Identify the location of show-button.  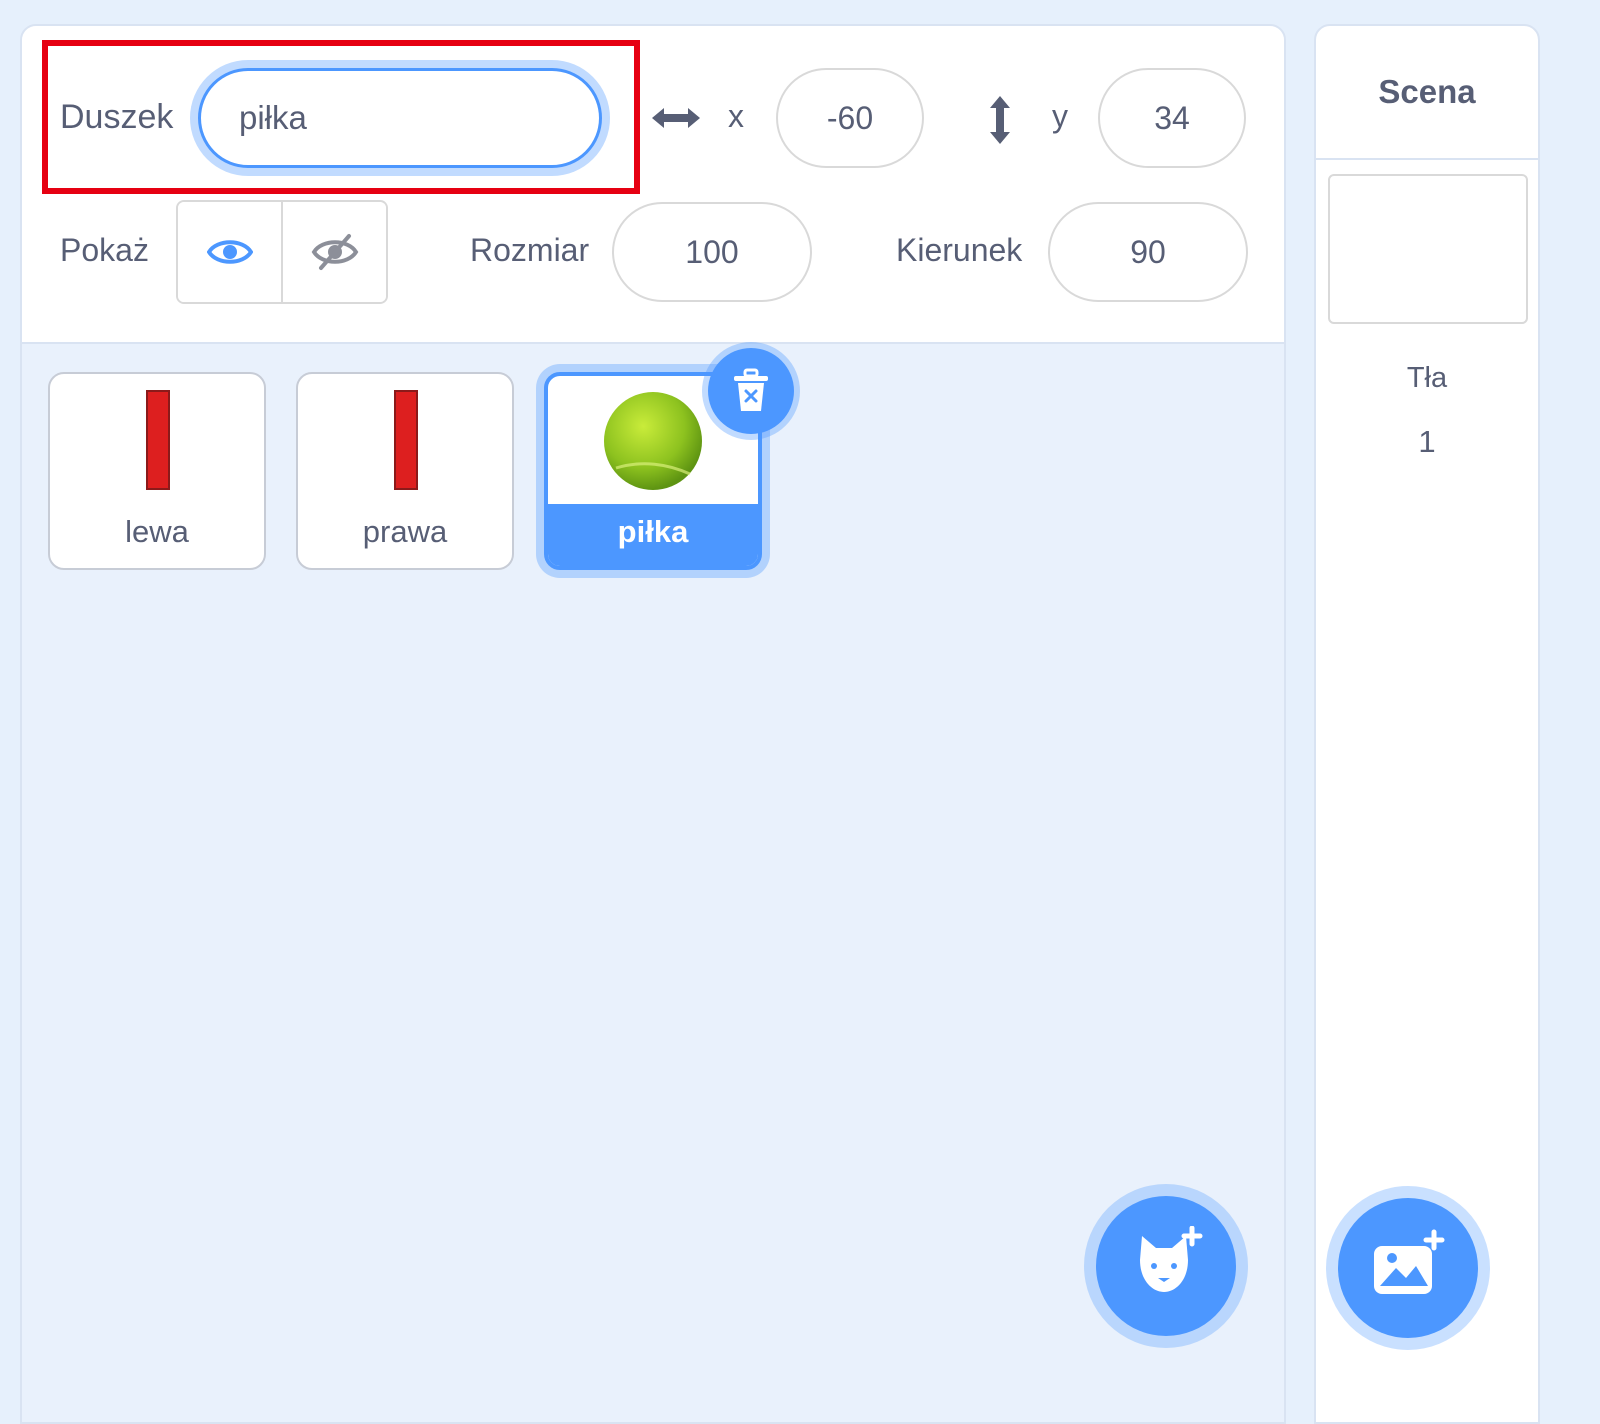
(229, 252).